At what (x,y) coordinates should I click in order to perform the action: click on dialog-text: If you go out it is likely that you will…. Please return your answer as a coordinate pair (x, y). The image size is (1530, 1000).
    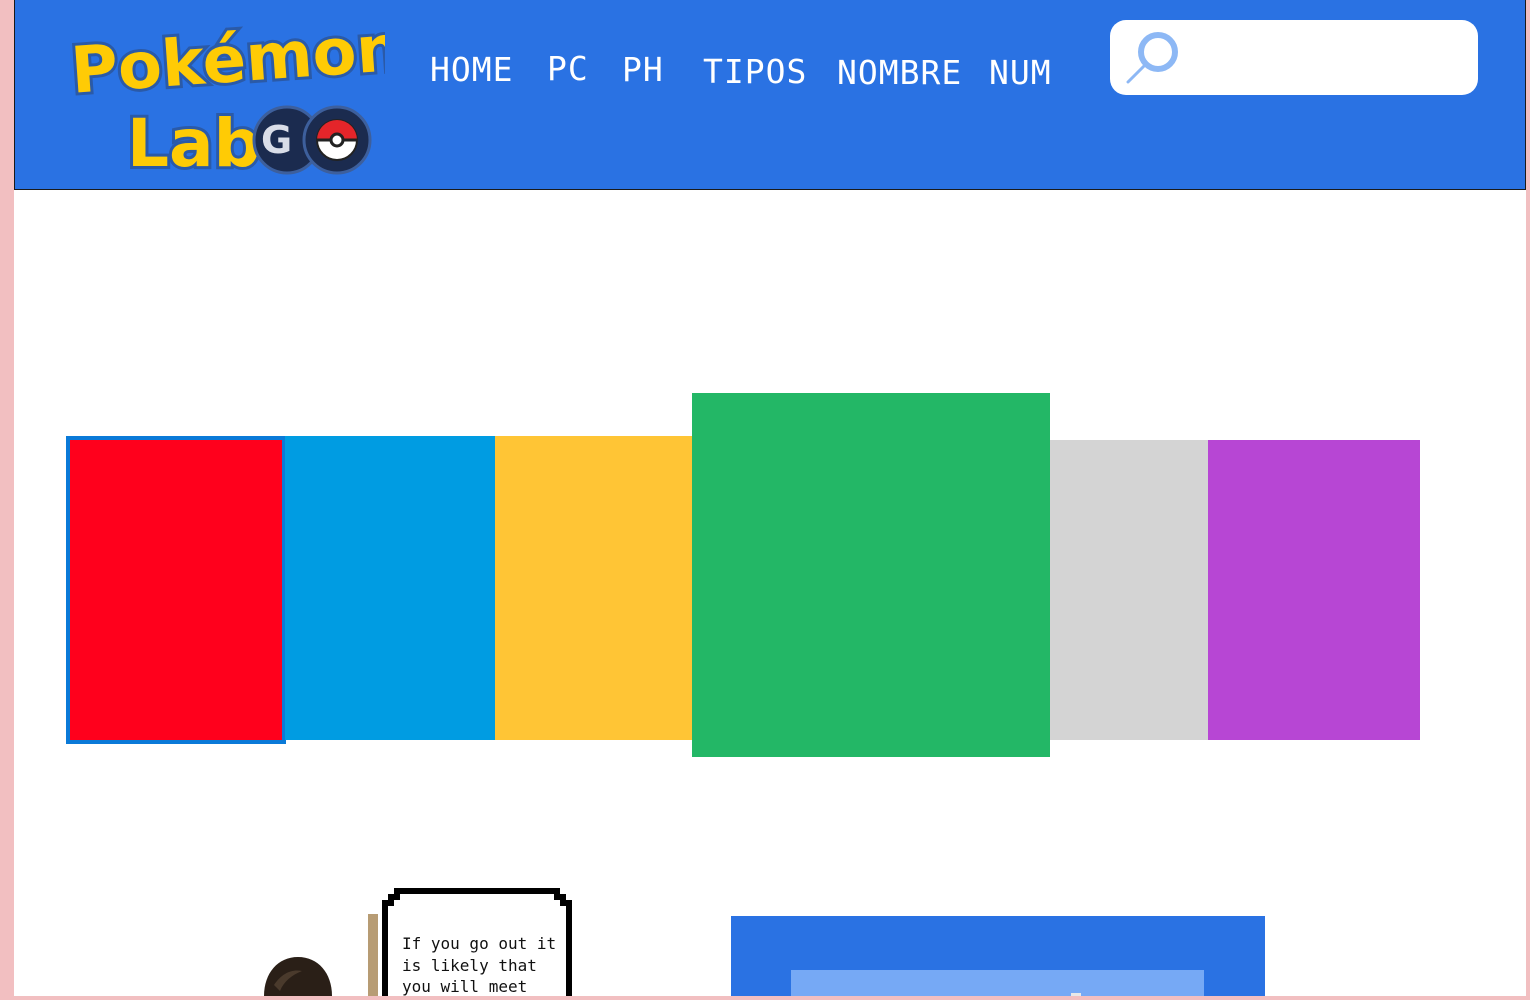
    Looking at the image, I should click on (479, 965).